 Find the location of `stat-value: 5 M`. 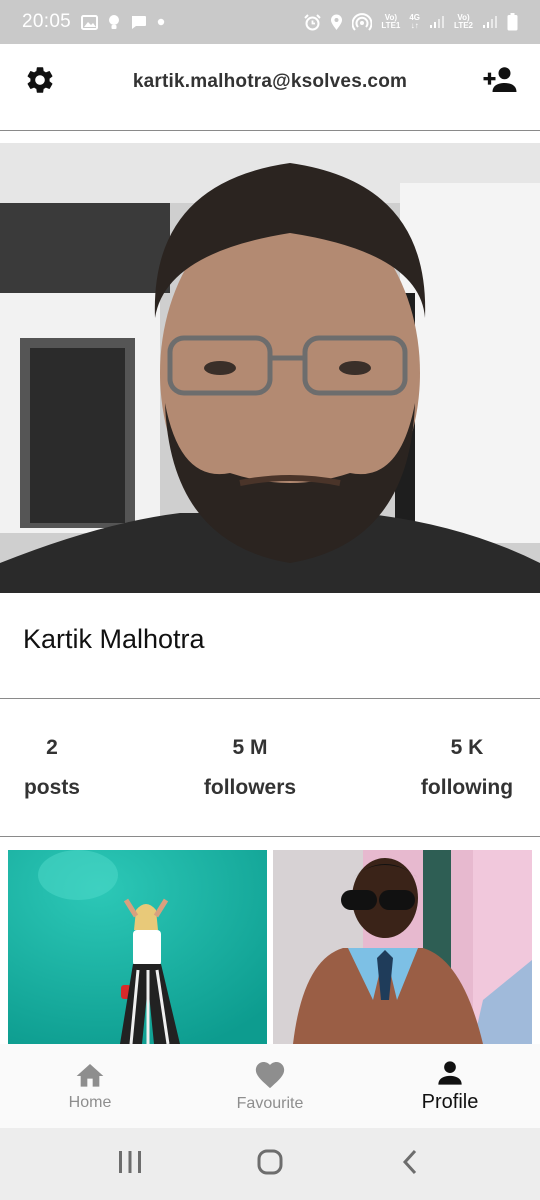

stat-value: 5 M is located at coordinates (250, 747).